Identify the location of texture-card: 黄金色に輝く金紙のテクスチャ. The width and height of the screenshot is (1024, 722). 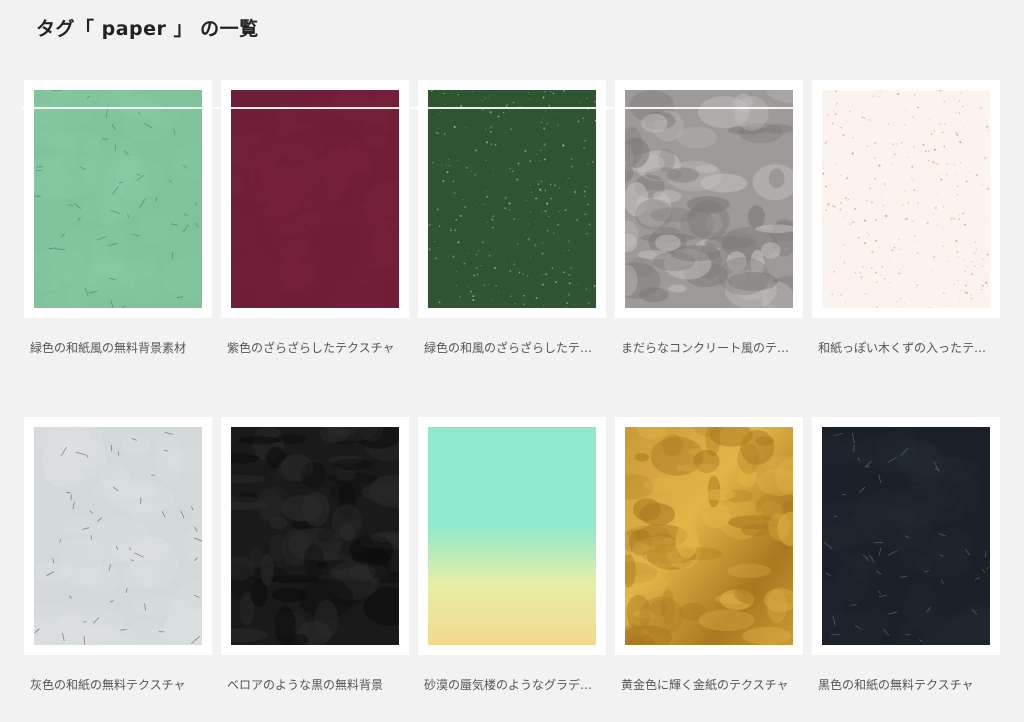
(713, 554).